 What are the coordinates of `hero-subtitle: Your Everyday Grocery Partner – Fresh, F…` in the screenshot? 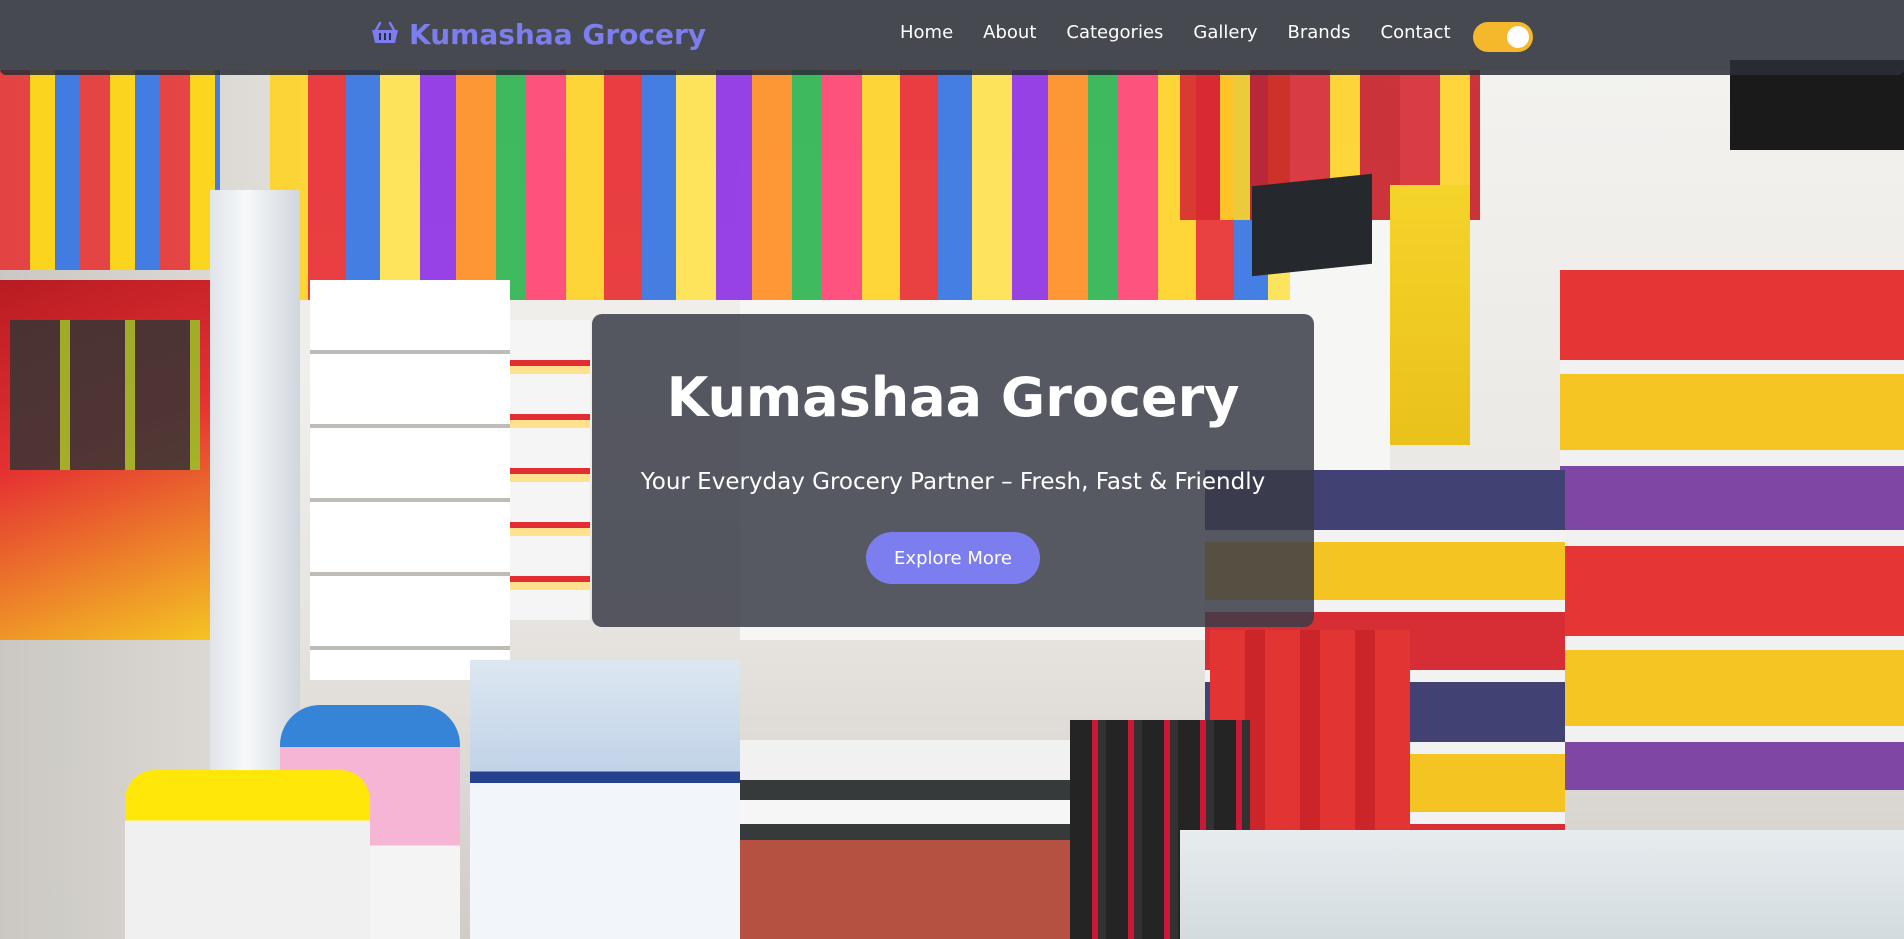 It's located at (953, 482).